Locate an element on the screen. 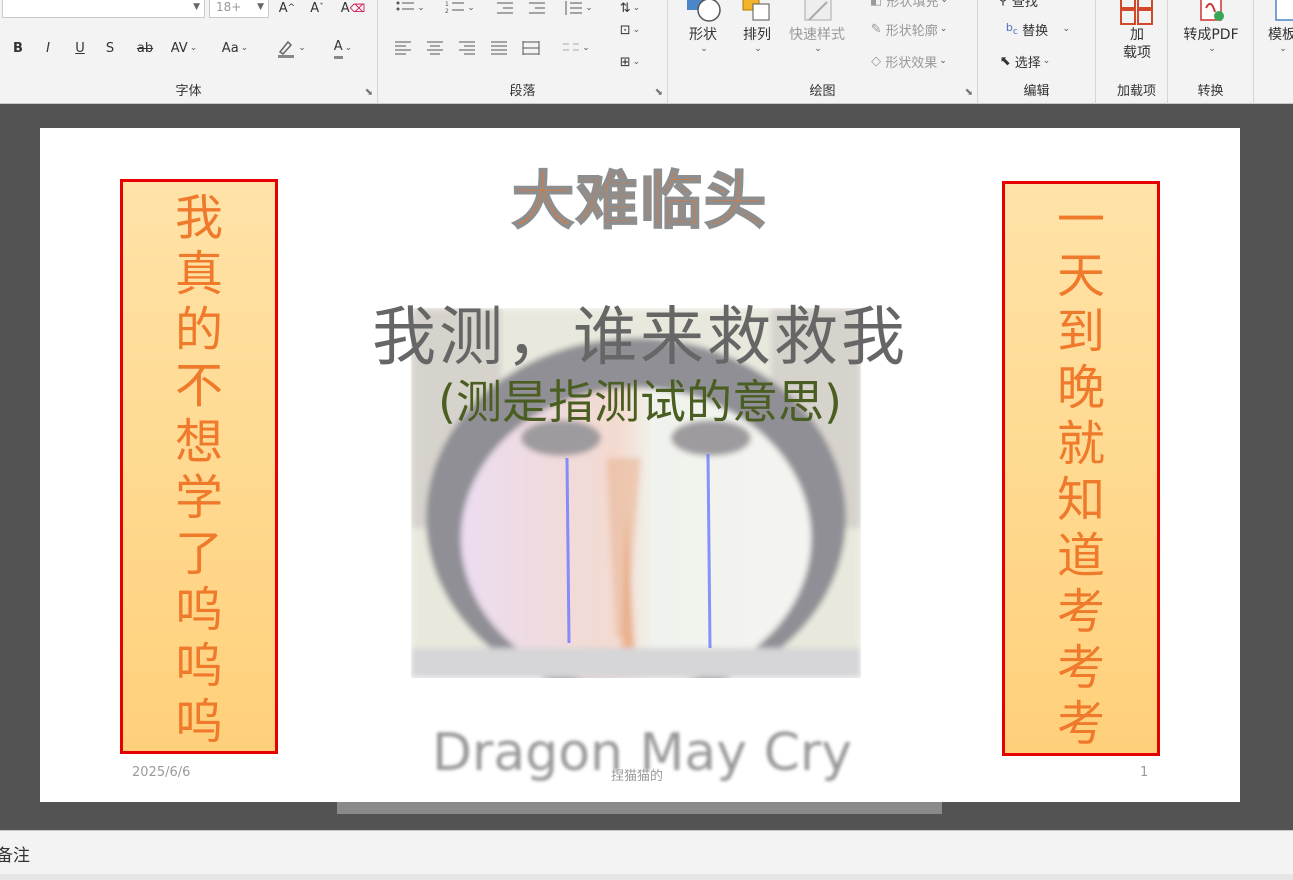 The width and height of the screenshot is (1293, 880). arrange-label: 排列 is located at coordinates (757, 35).